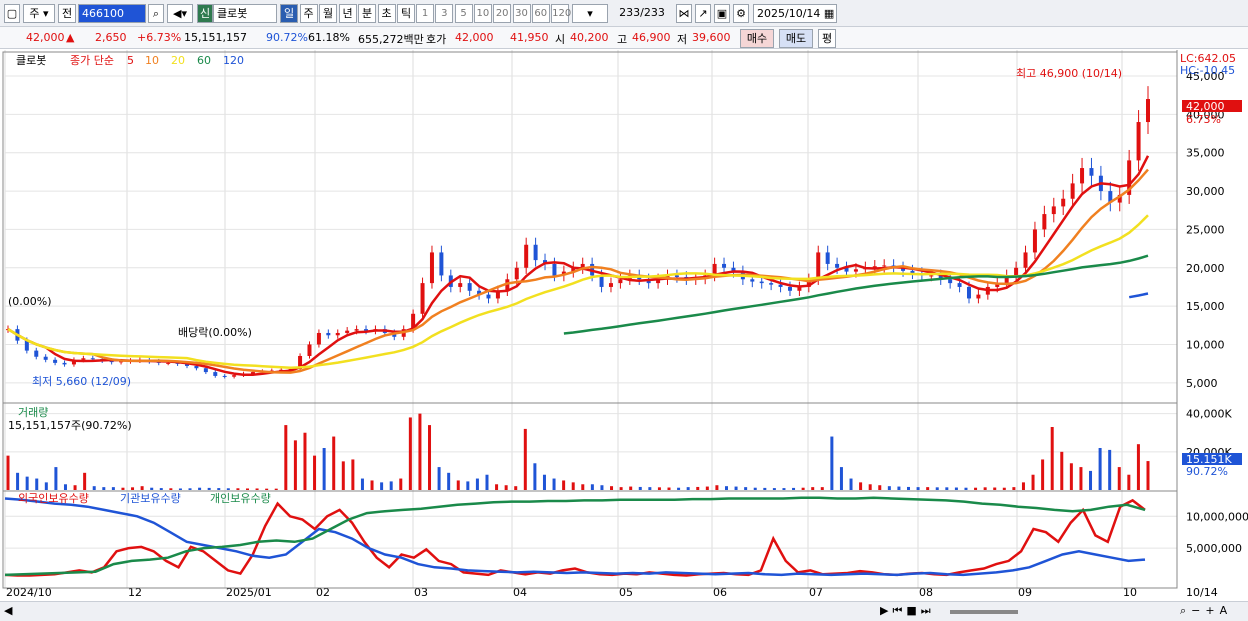  What do you see at coordinates (1206, 611) in the screenshot?
I see `zoom-controls: ⌕−+A` at bounding box center [1206, 611].